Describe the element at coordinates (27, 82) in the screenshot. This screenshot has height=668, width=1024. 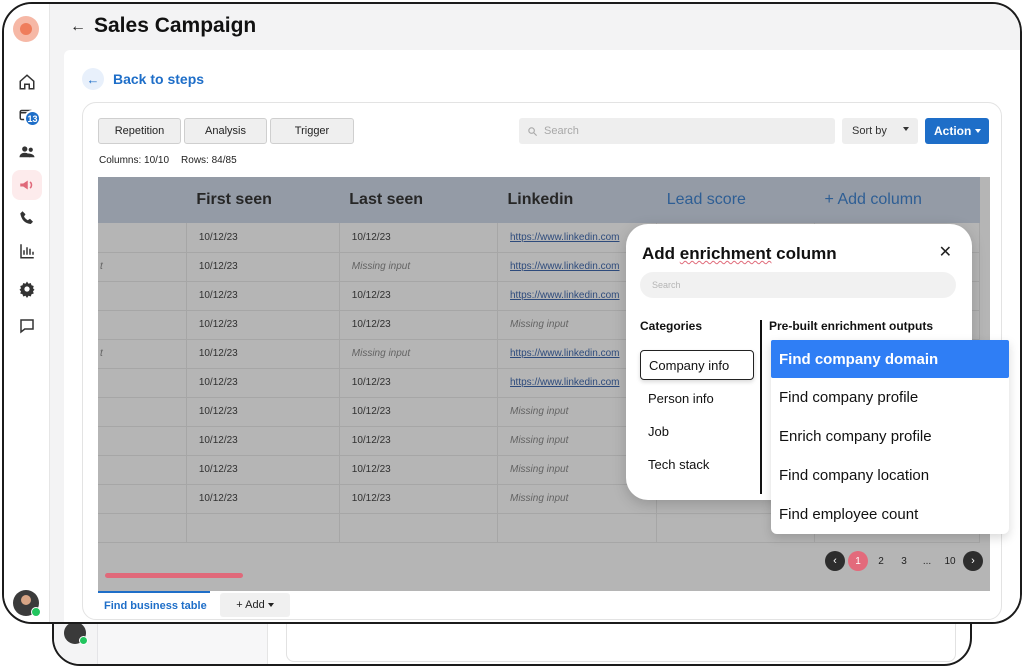
I see `home-icon` at that location.